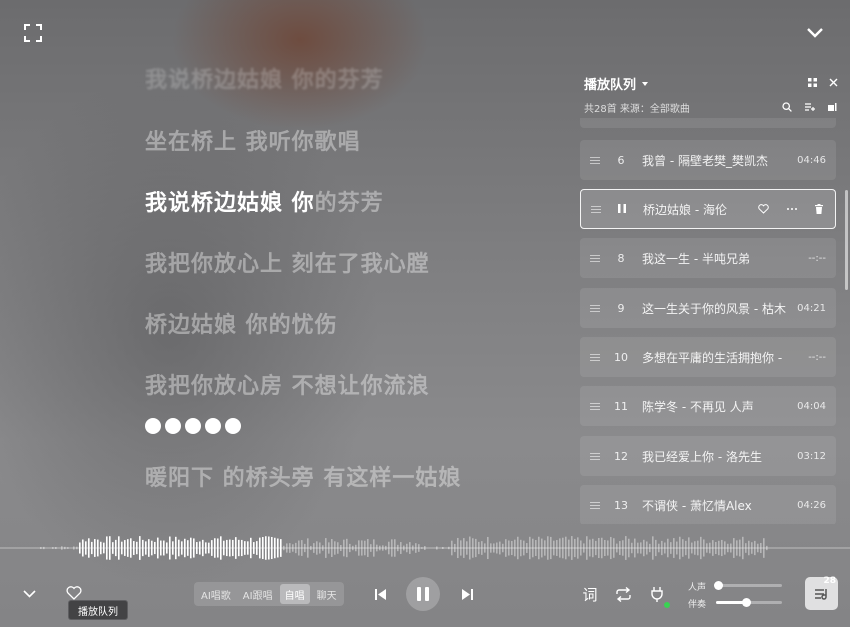  Describe the element at coordinates (425, 548) in the screenshot. I see `waveform` at that location.